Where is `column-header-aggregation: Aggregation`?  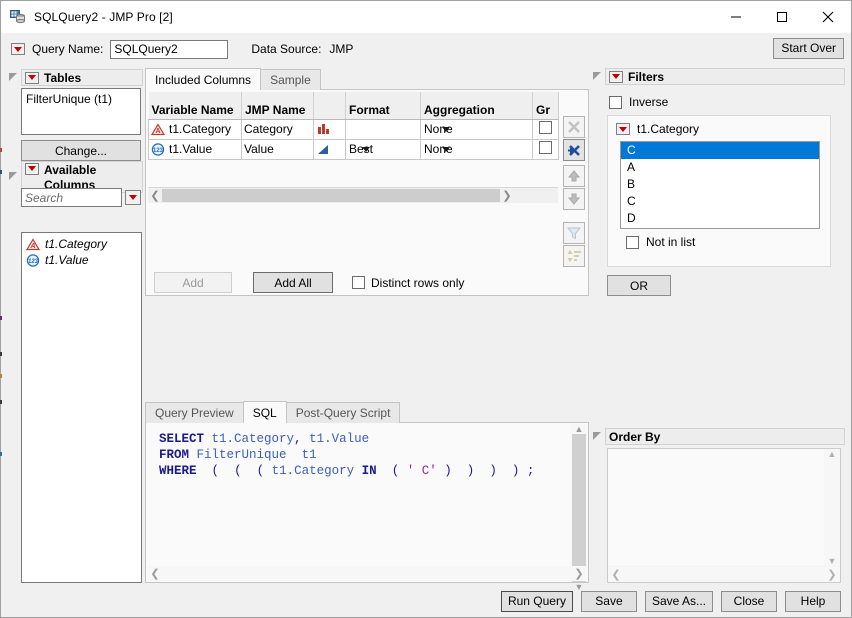 column-header-aggregation: Aggregation is located at coordinates (476, 106).